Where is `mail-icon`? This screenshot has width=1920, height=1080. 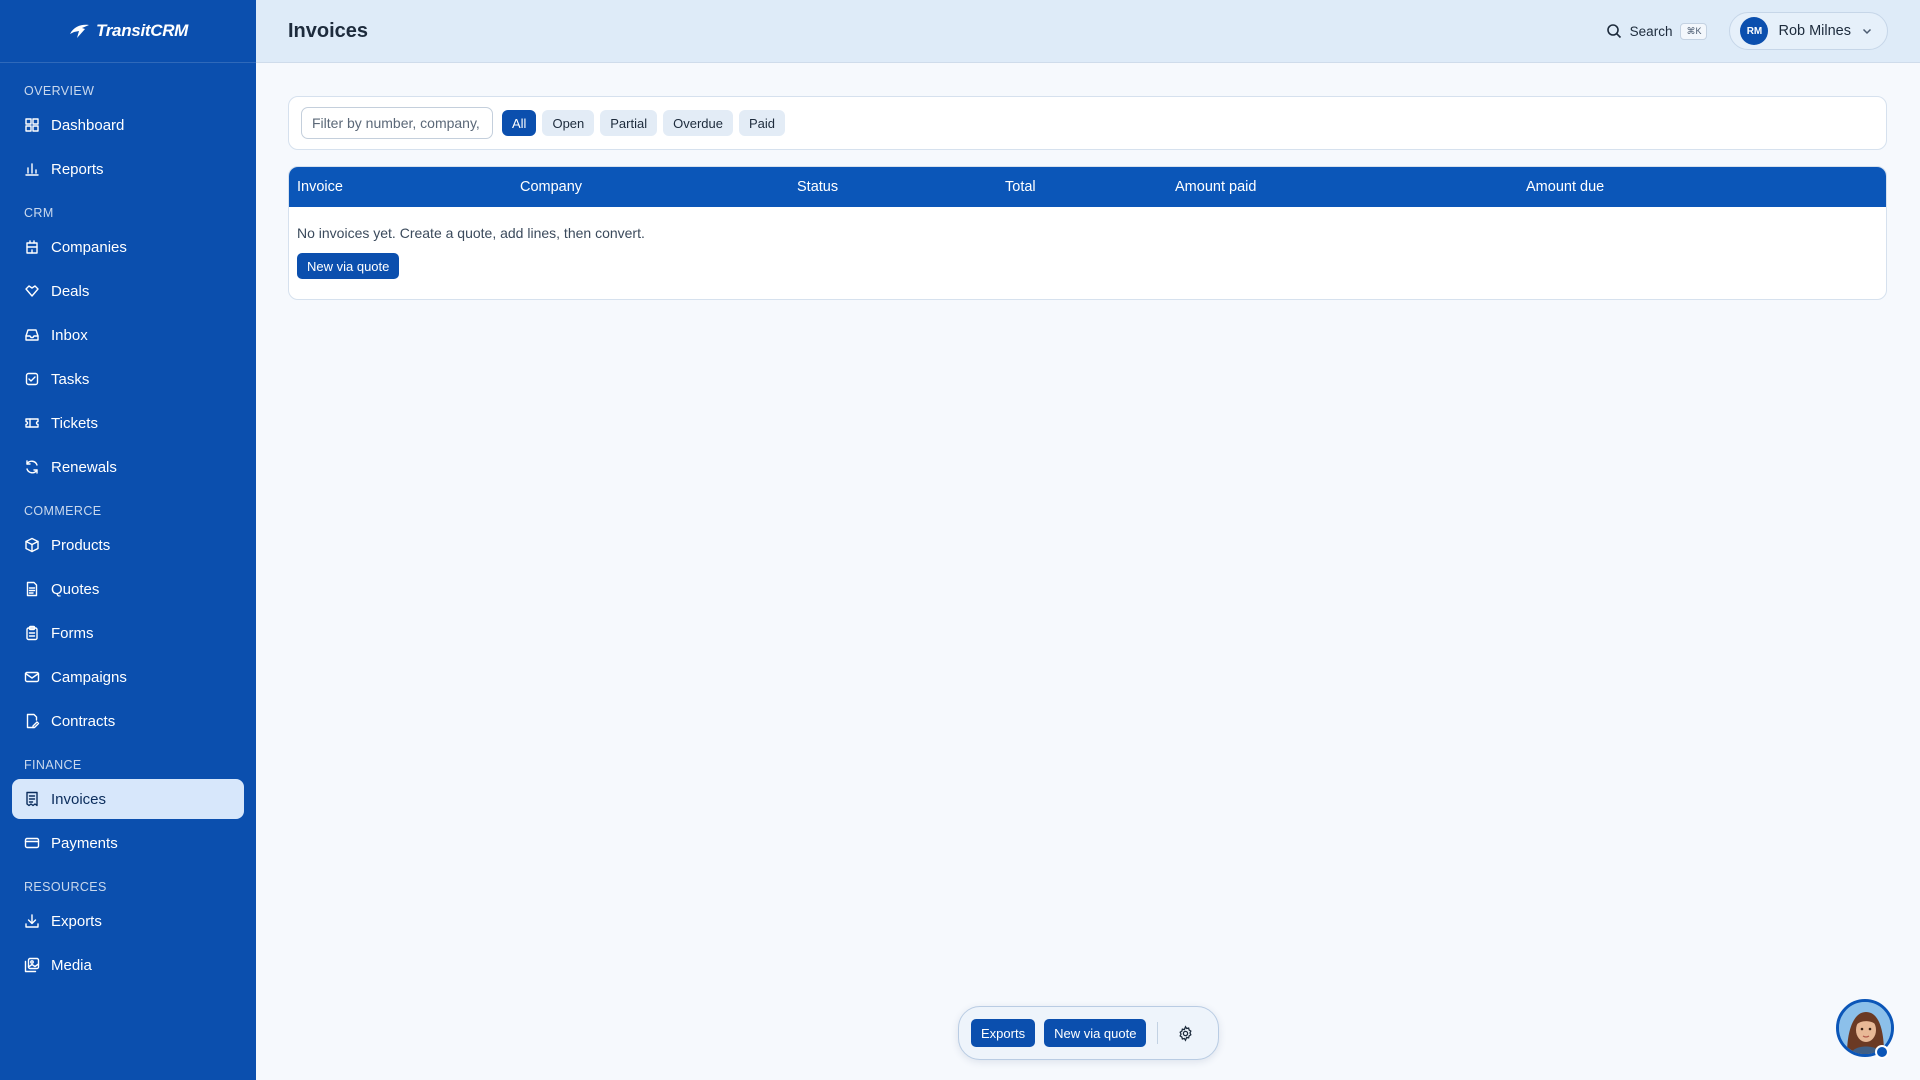
mail-icon is located at coordinates (32, 677).